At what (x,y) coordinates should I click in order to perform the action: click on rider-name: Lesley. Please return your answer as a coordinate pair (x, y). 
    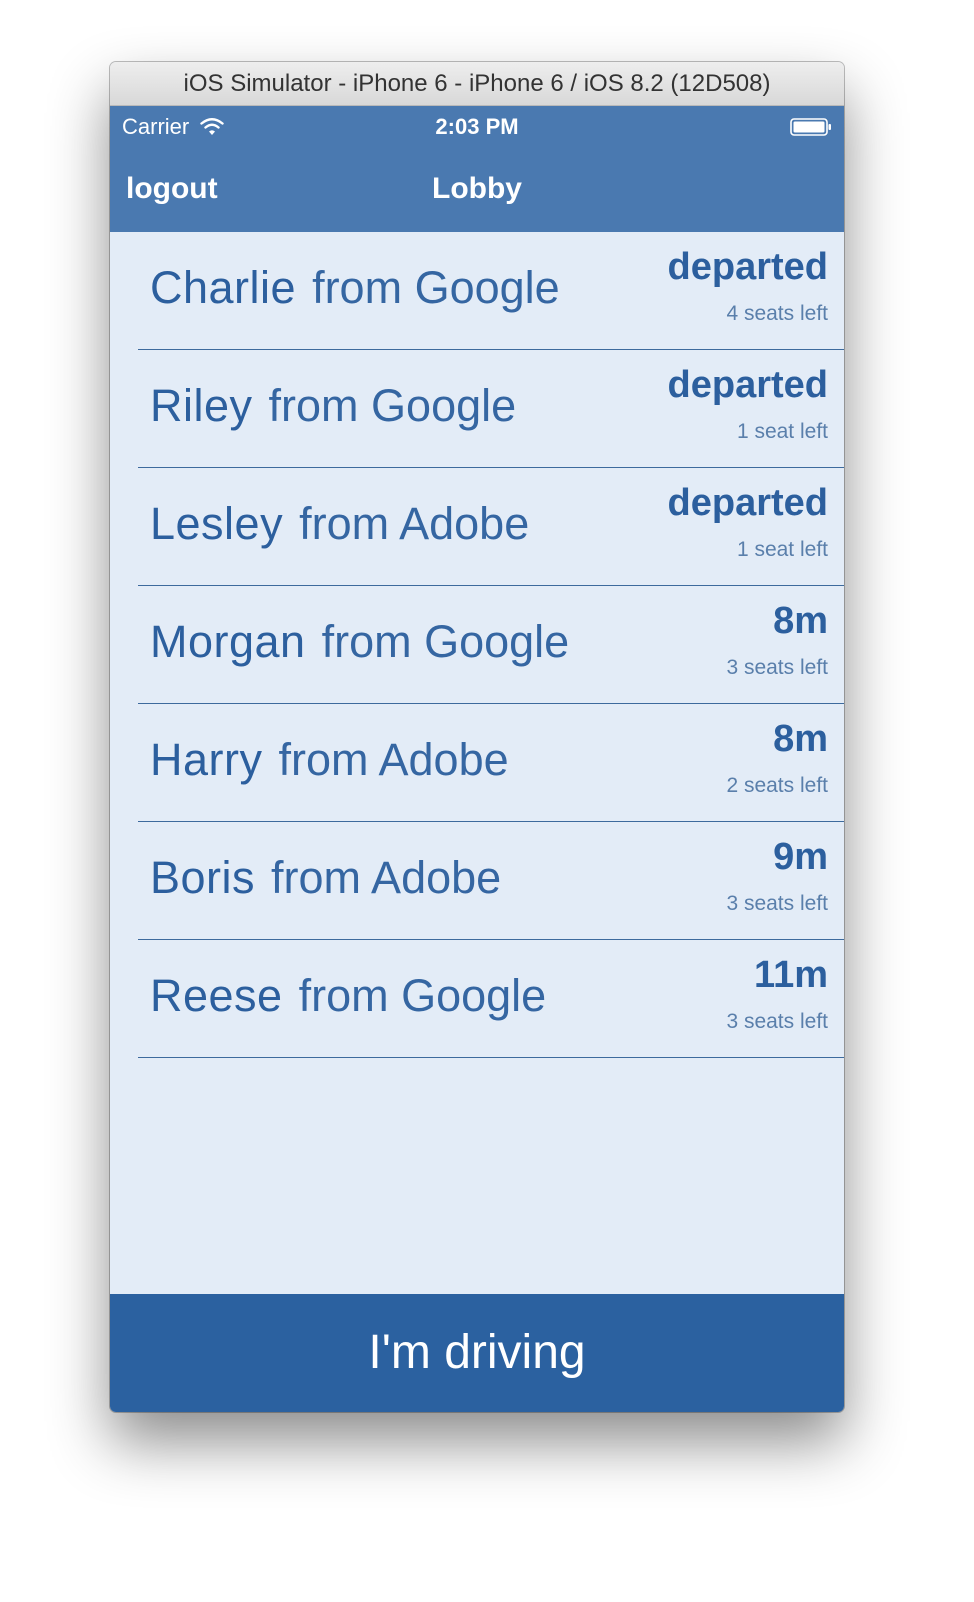
    Looking at the image, I should click on (217, 523).